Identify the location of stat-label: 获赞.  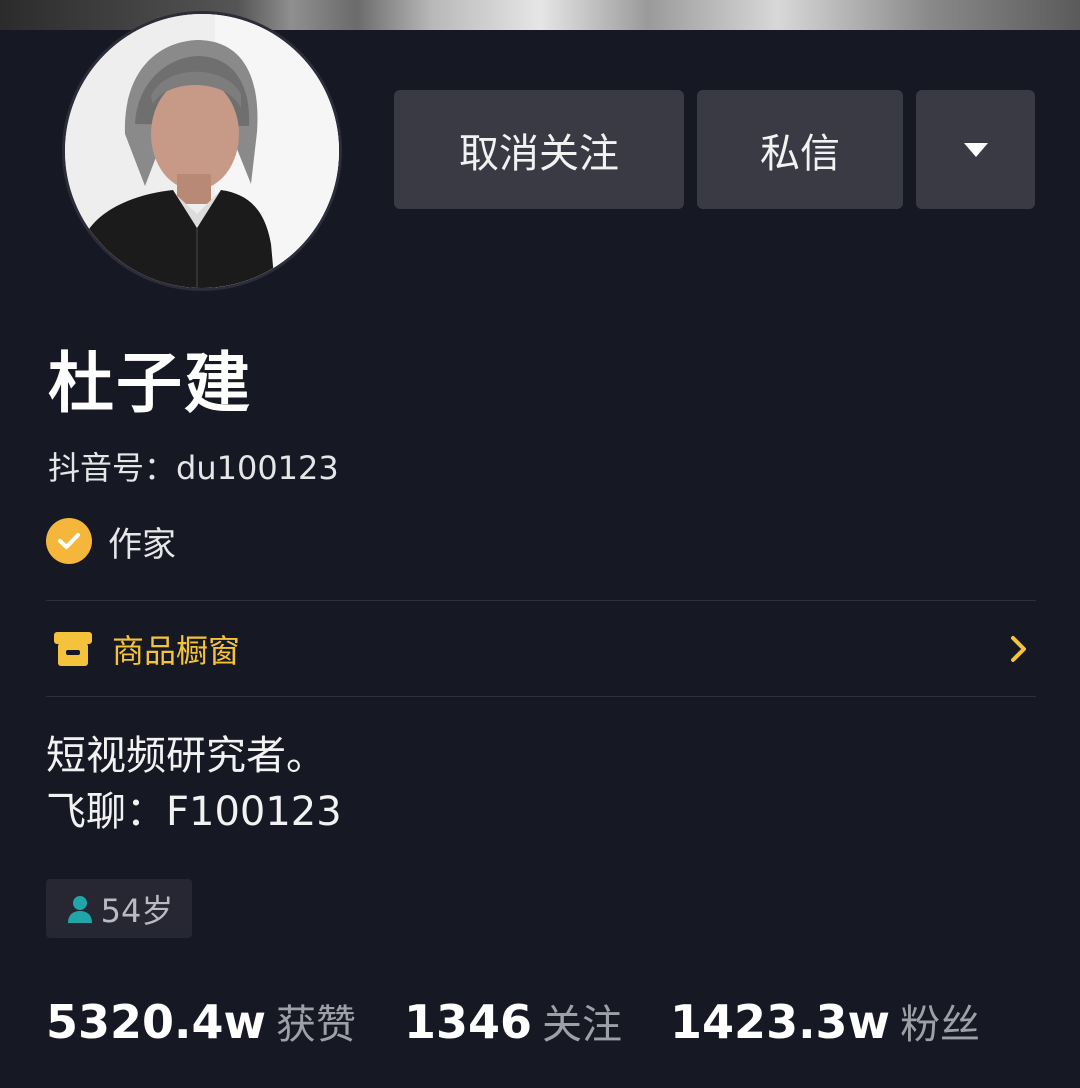
(316, 1025).